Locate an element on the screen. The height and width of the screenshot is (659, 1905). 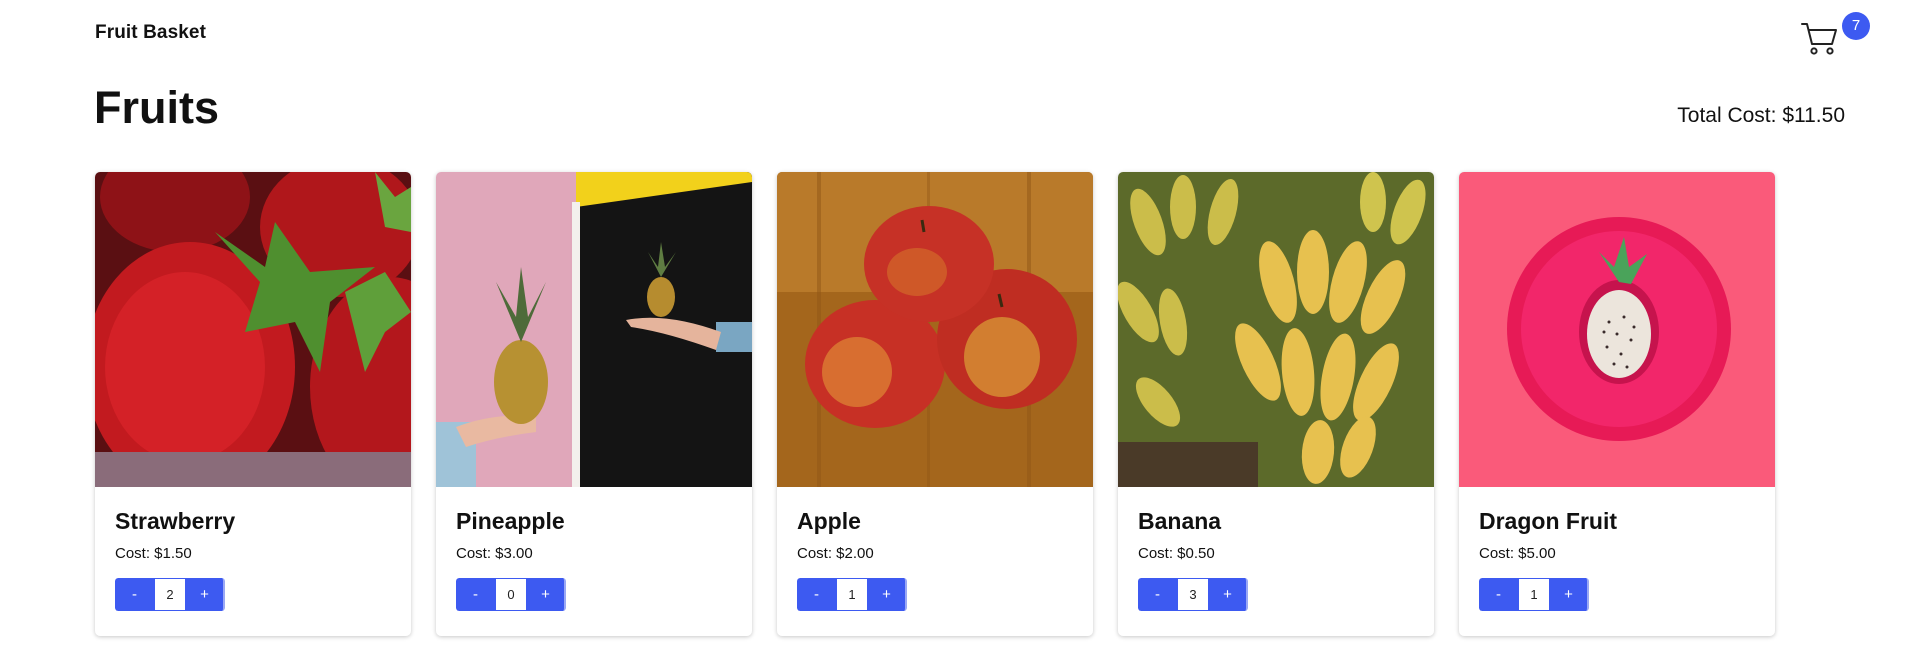
total-cost-value: $11.50 is located at coordinates (1813, 115).